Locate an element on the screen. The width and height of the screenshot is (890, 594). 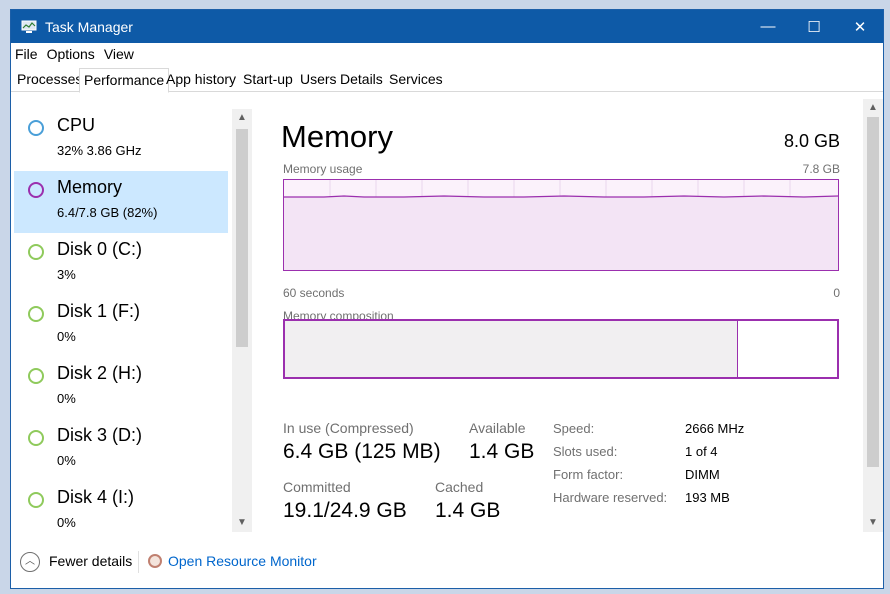
in-use-label: In use (Compressed) is located at coordinates (348, 428).